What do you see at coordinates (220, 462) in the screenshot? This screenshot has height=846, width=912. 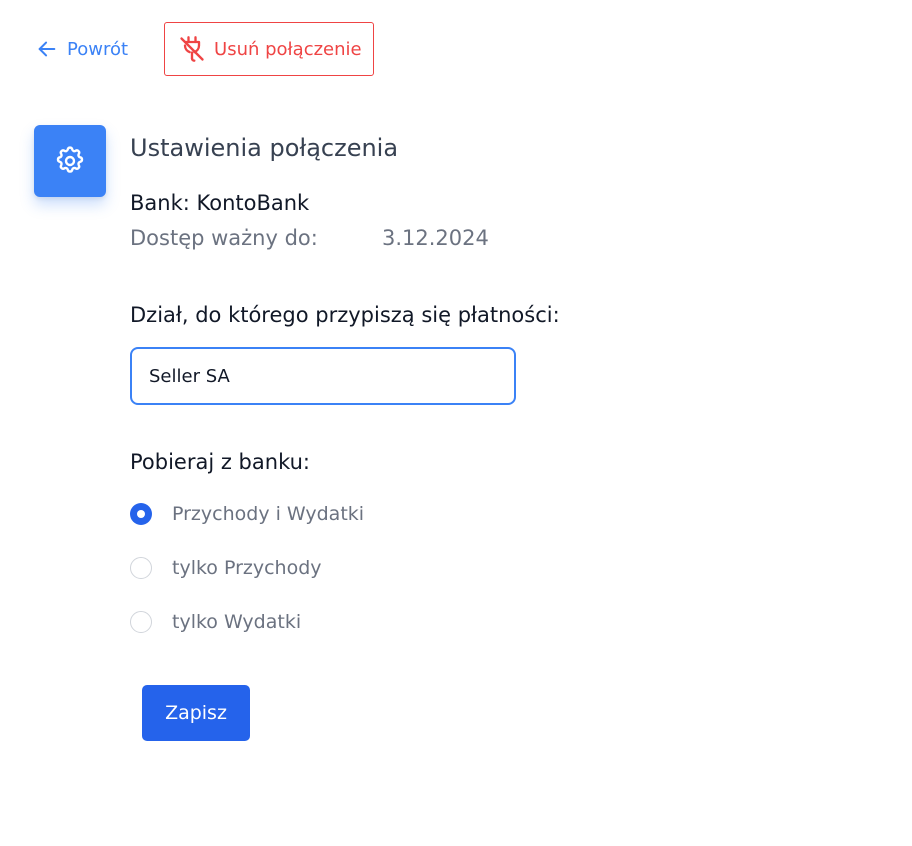 I see `fetch-label: Pobieraj z banku:` at bounding box center [220, 462].